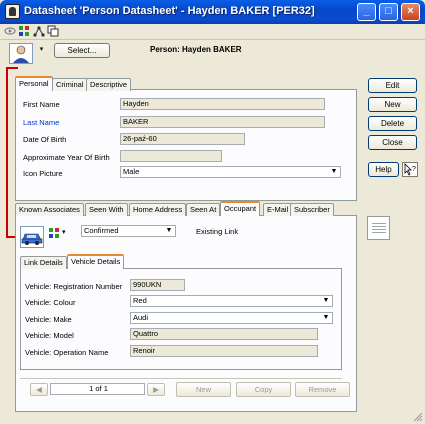 The width and height of the screenshot is (425, 424). Describe the element at coordinates (158, 209) in the screenshot. I see `tab-home-address: Home Address` at that location.